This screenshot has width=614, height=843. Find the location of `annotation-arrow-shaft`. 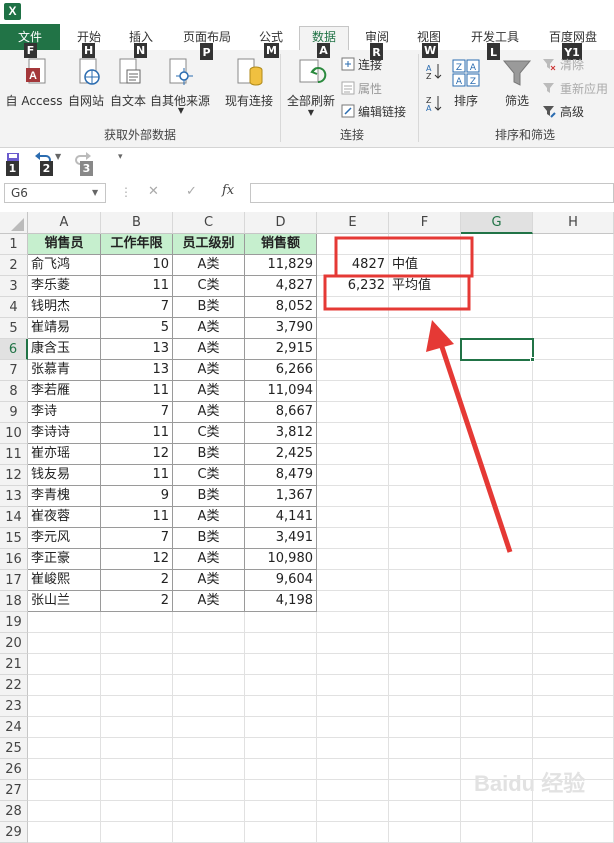

annotation-arrow-shaft is located at coordinates (474, 445).